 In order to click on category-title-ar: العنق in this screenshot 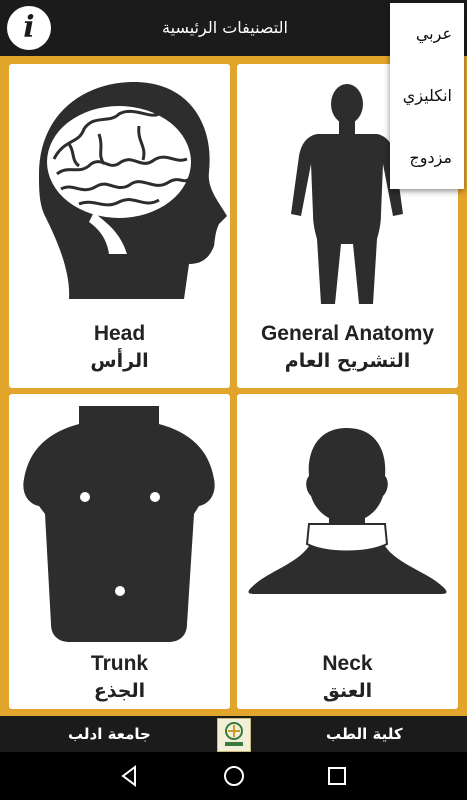, I will do `click(347, 691)`.